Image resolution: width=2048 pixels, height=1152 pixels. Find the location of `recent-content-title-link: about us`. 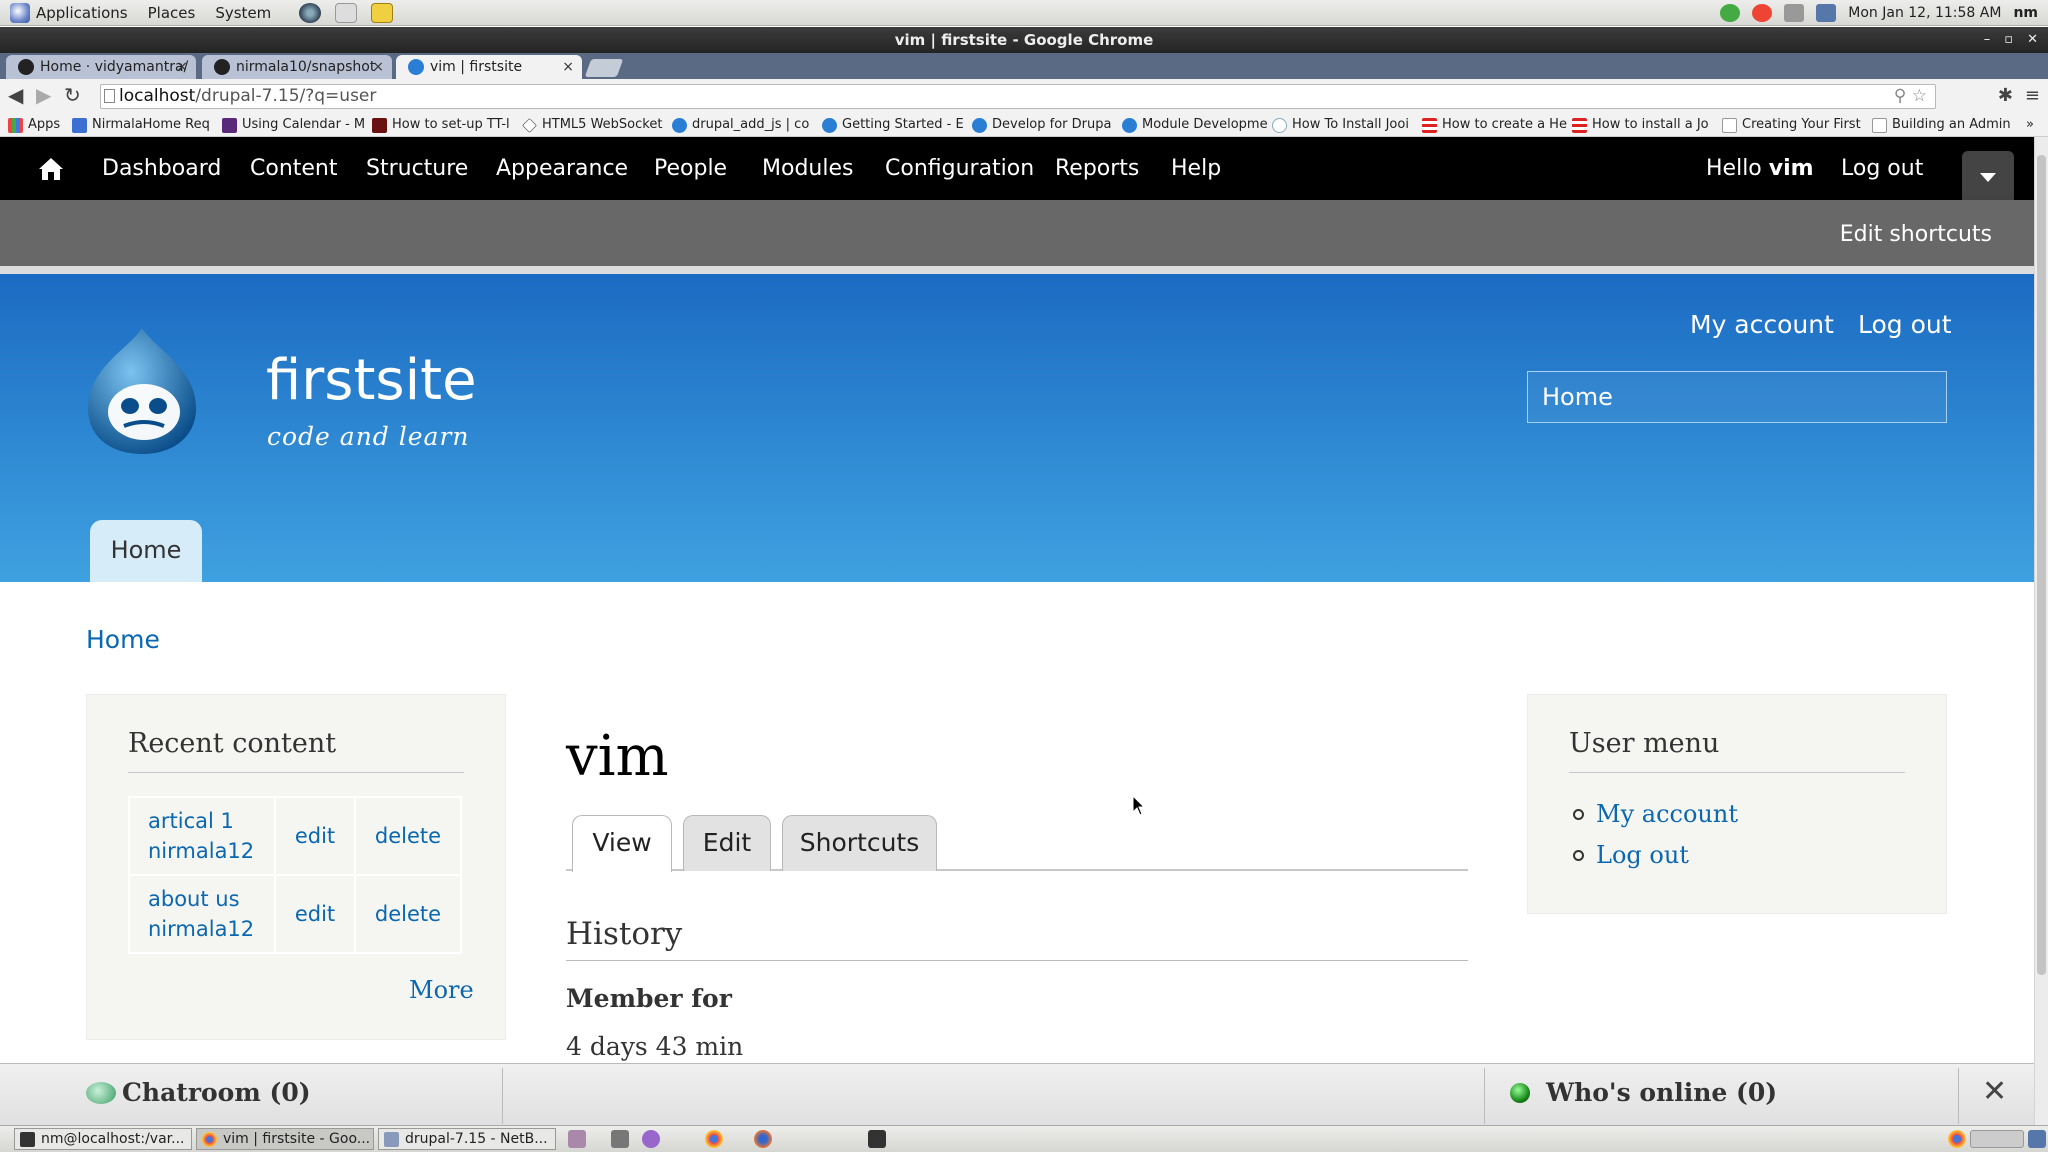

recent-content-title-link: about us is located at coordinates (194, 899).